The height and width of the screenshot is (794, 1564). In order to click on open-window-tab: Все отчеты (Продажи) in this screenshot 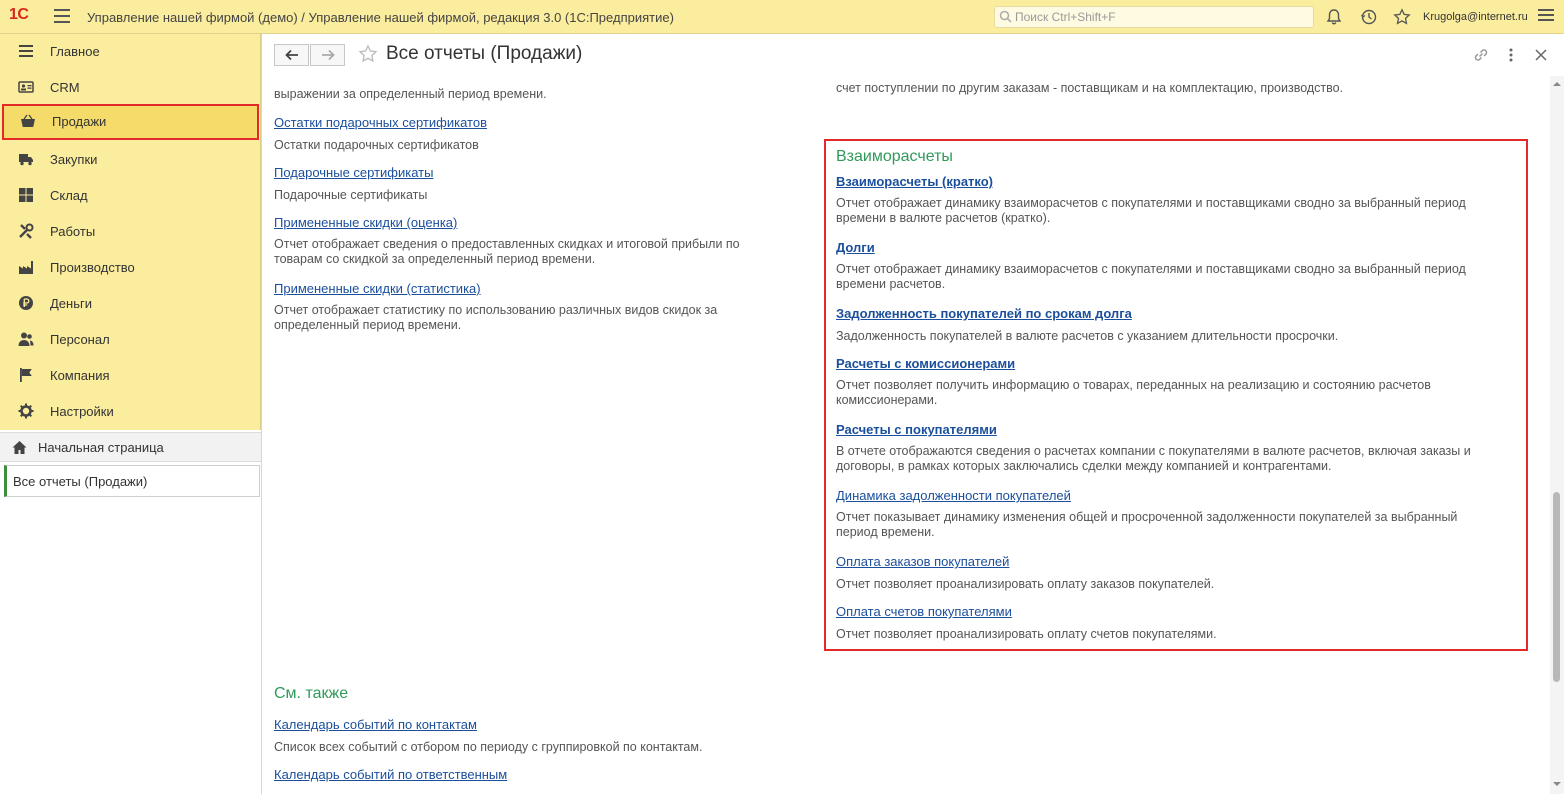, I will do `click(132, 481)`.